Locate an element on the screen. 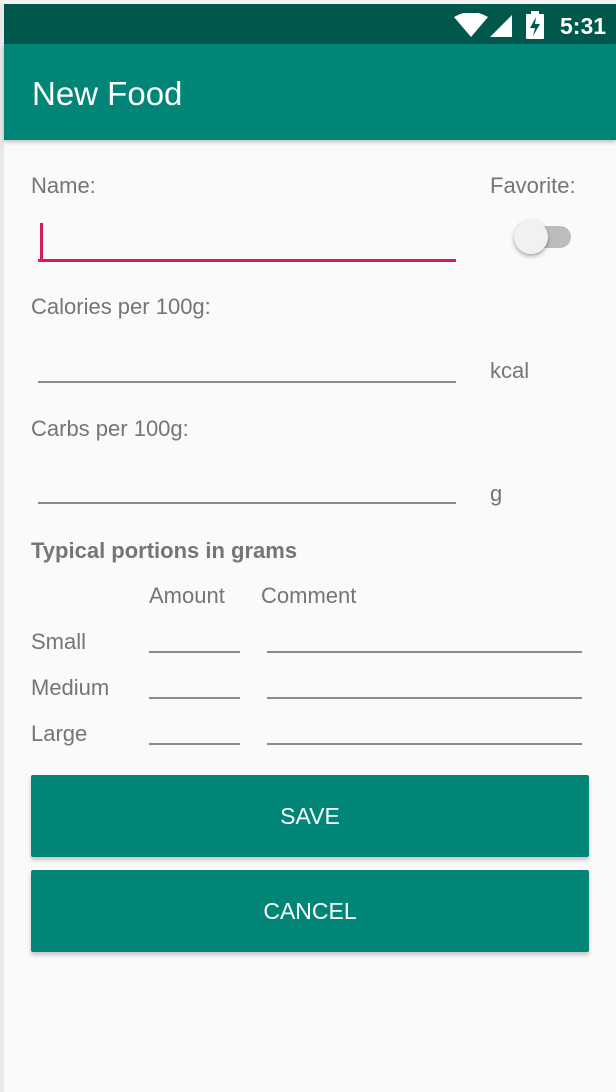 This screenshot has height=1092, width=616. amount-column-header: Amount is located at coordinates (187, 595).